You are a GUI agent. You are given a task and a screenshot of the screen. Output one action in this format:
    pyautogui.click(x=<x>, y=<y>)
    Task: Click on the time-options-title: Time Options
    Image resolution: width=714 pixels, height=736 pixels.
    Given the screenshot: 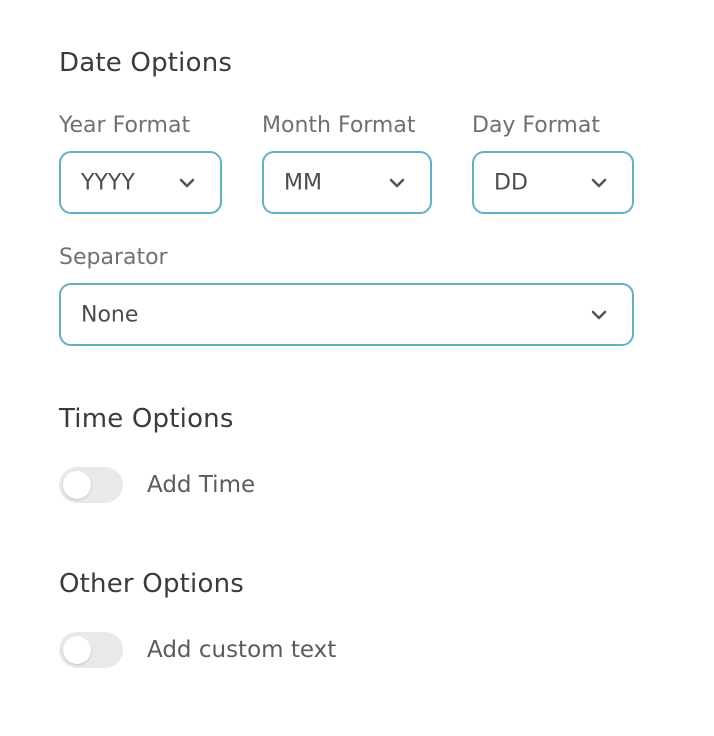 What is the action you would take?
    pyautogui.click(x=146, y=419)
    